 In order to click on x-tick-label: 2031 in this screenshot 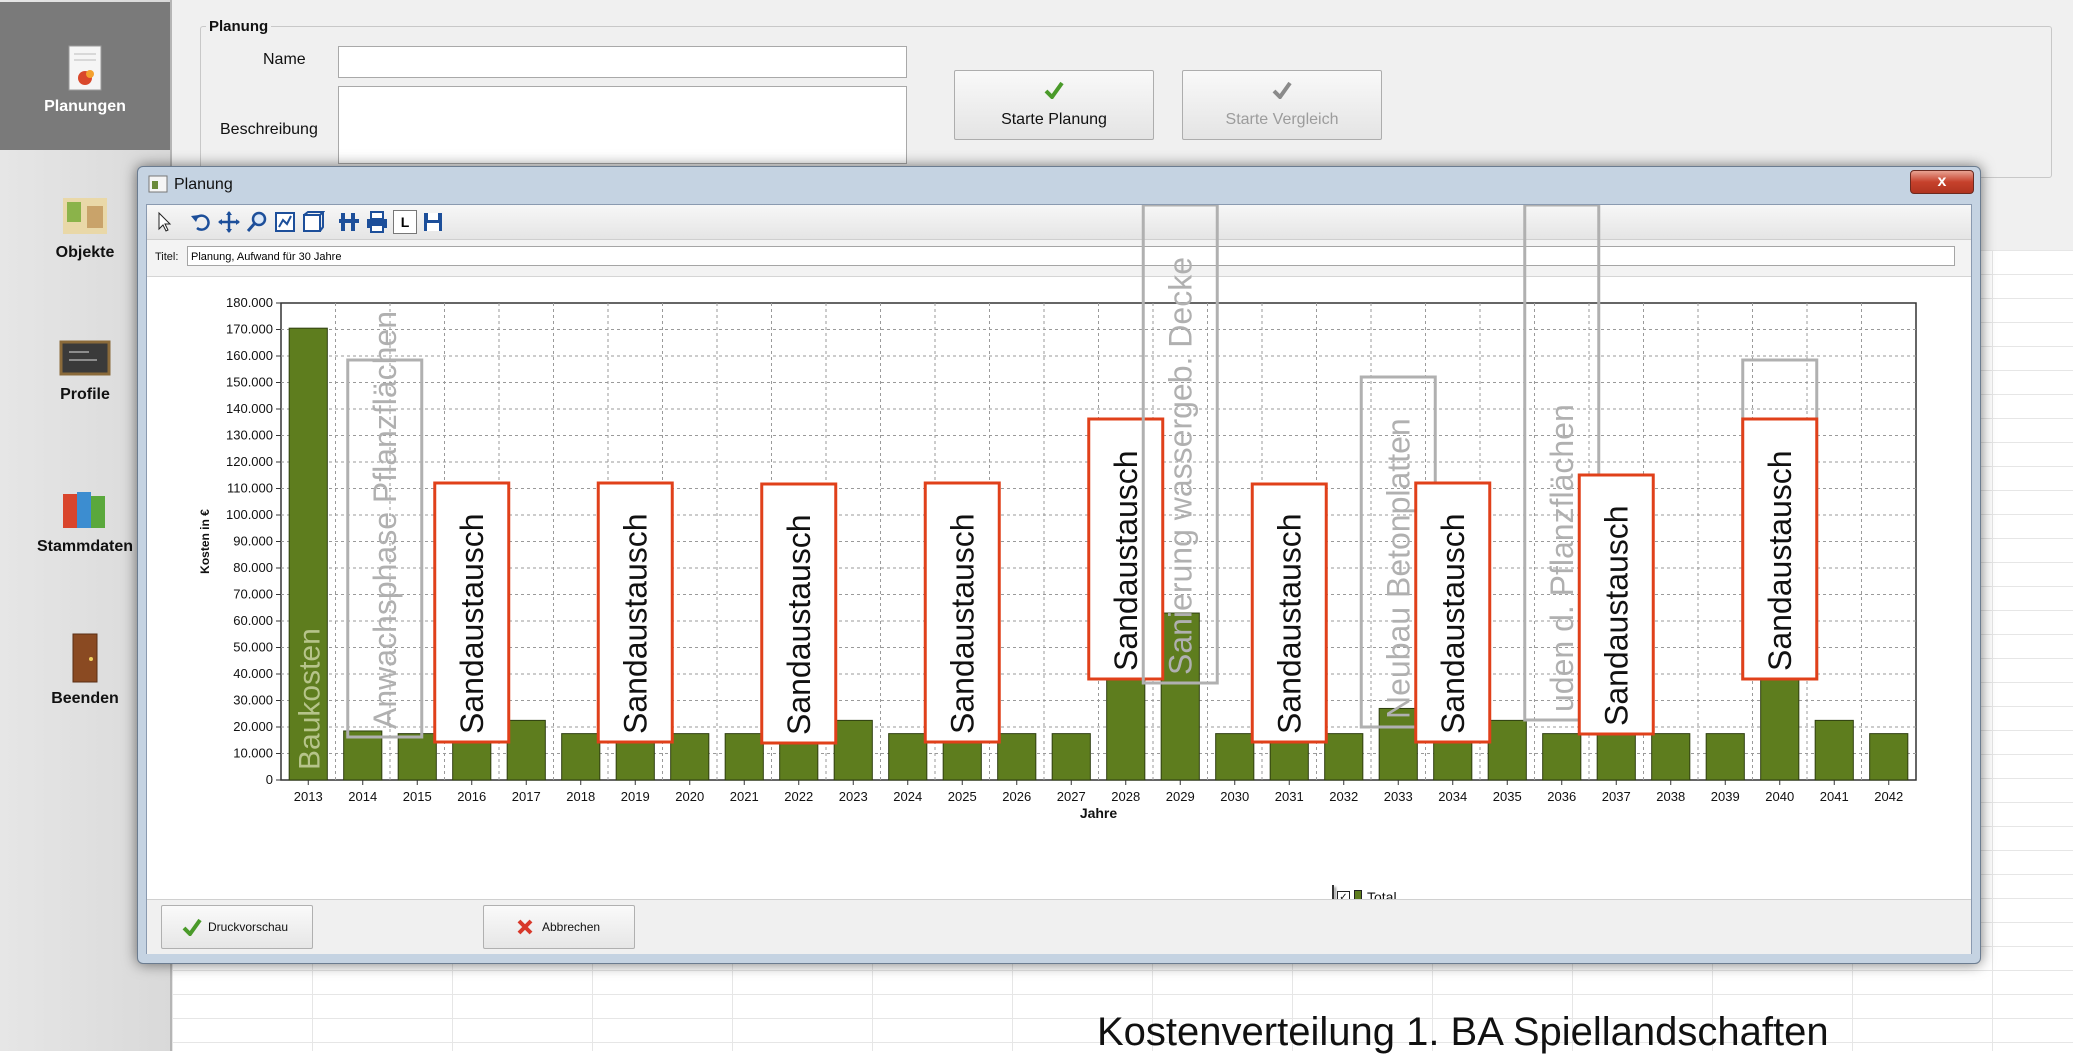, I will do `click(1289, 796)`.